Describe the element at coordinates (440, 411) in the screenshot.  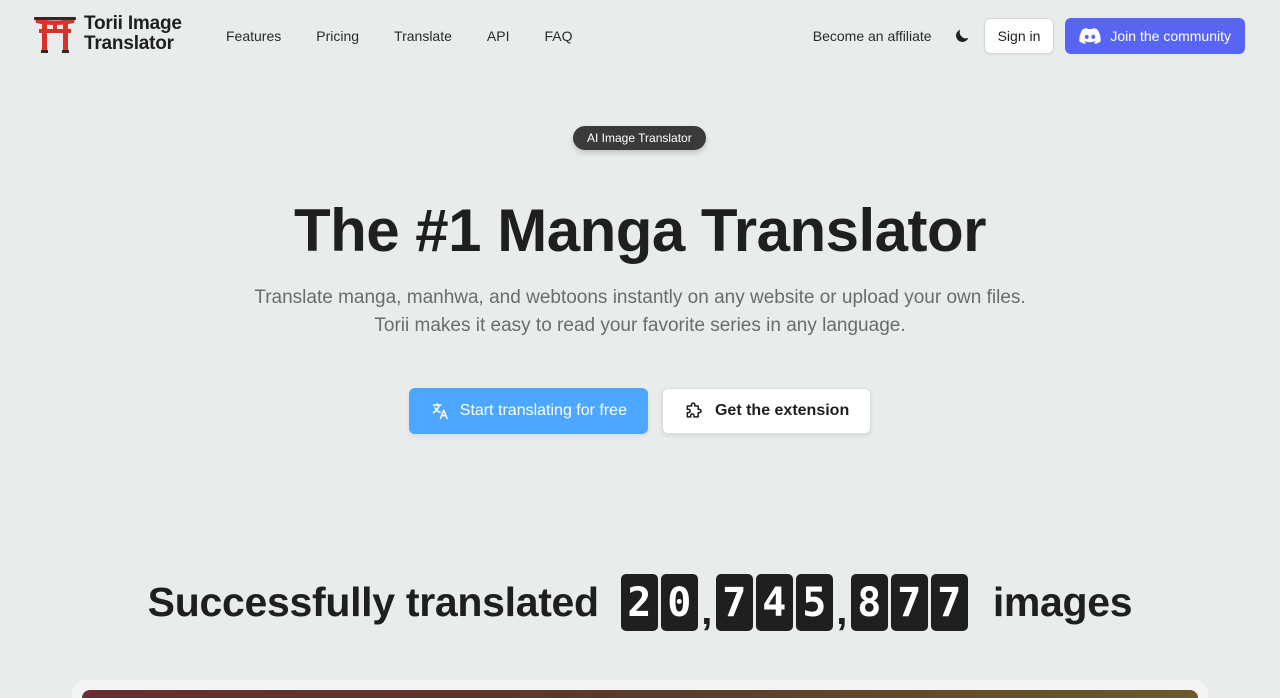
I see `translate-icon` at that location.